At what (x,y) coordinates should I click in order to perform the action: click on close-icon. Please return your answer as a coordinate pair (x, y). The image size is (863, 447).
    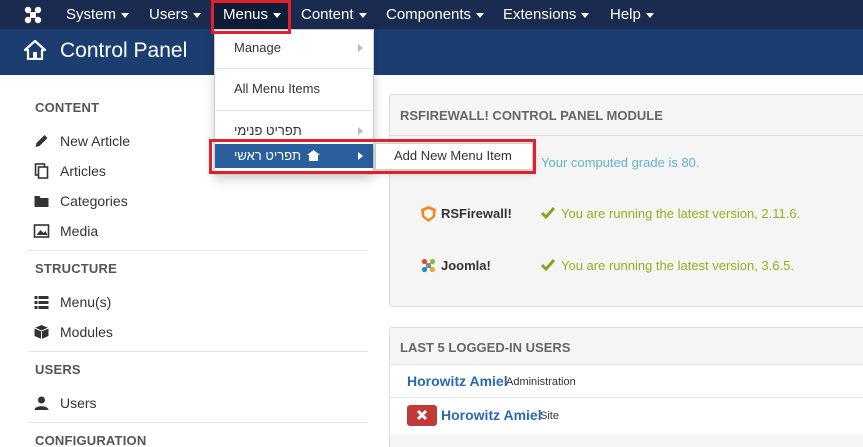
    Looking at the image, I should click on (422, 415).